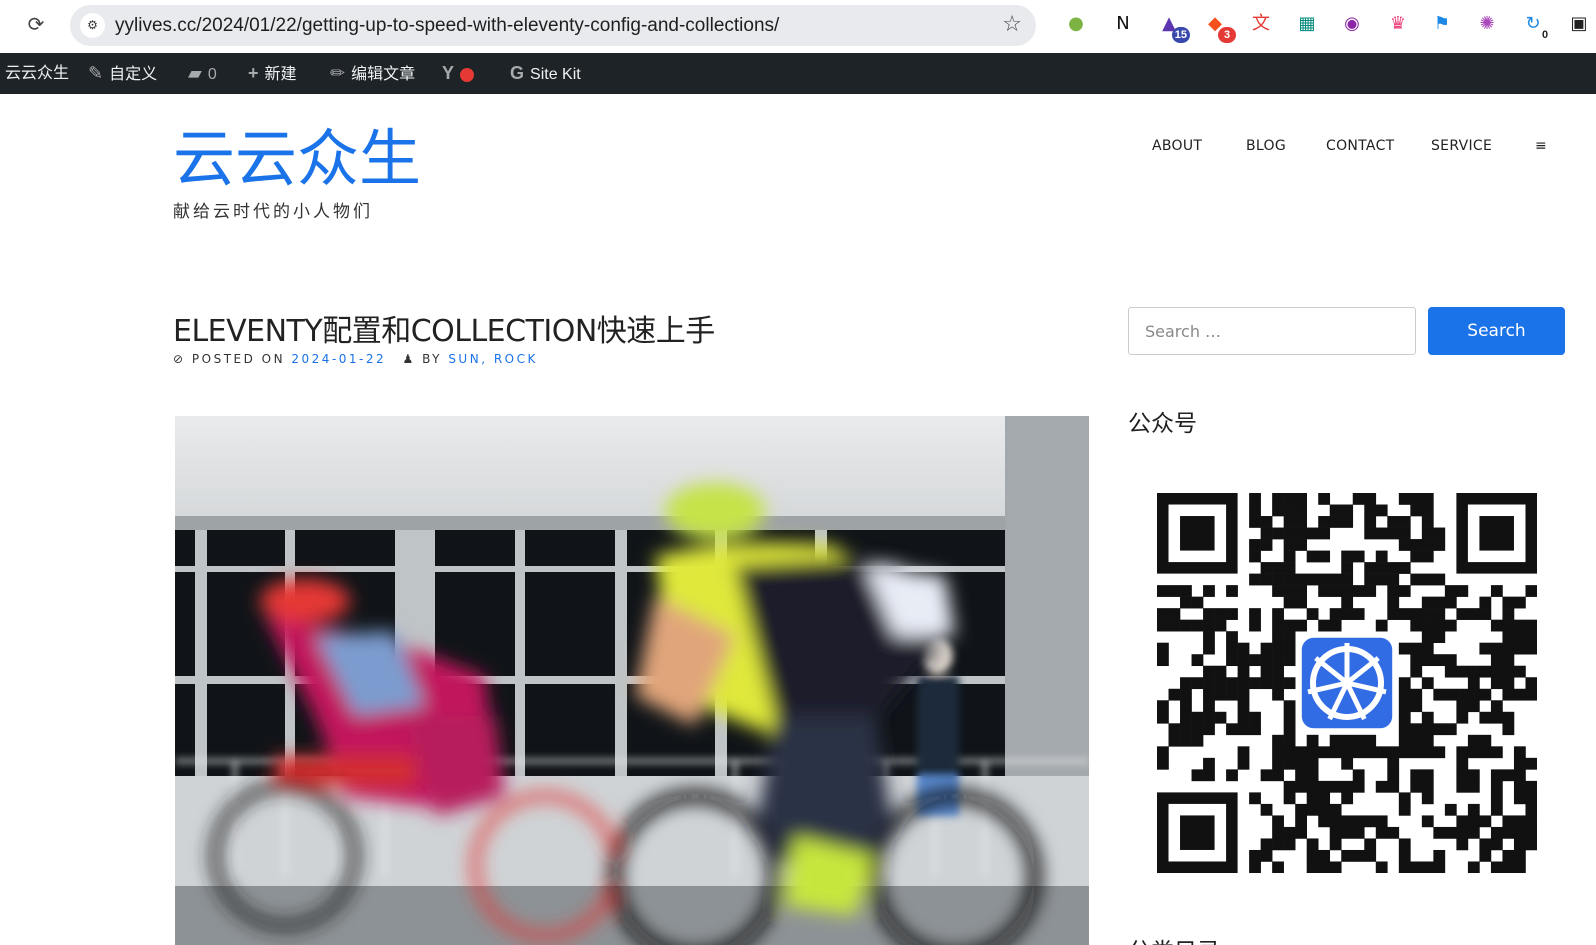 This screenshot has height=945, width=1596. I want to click on author-icon: ♟, so click(409, 359).